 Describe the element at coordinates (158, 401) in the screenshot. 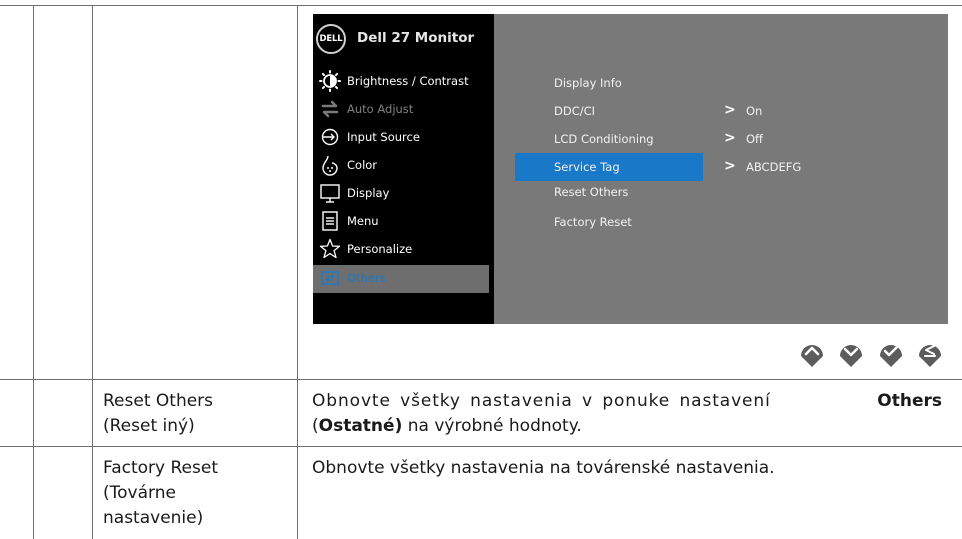

I see `reset-others-label-line1: Reset Others` at that location.